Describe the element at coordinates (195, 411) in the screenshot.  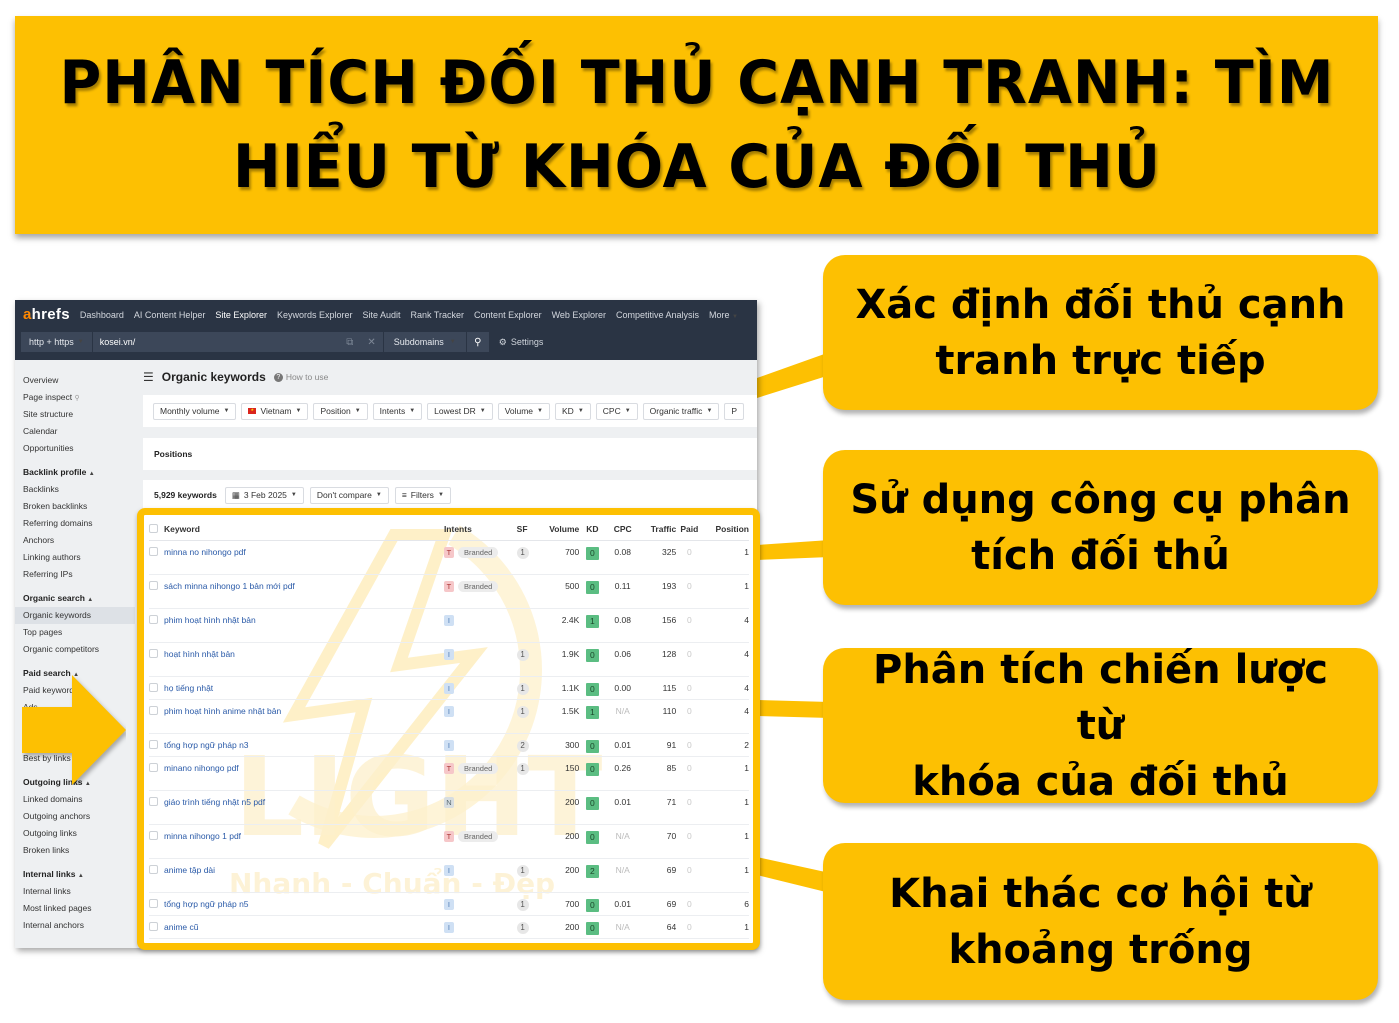
I see `filter-monthly-volume: Monthly volume ▼` at that location.